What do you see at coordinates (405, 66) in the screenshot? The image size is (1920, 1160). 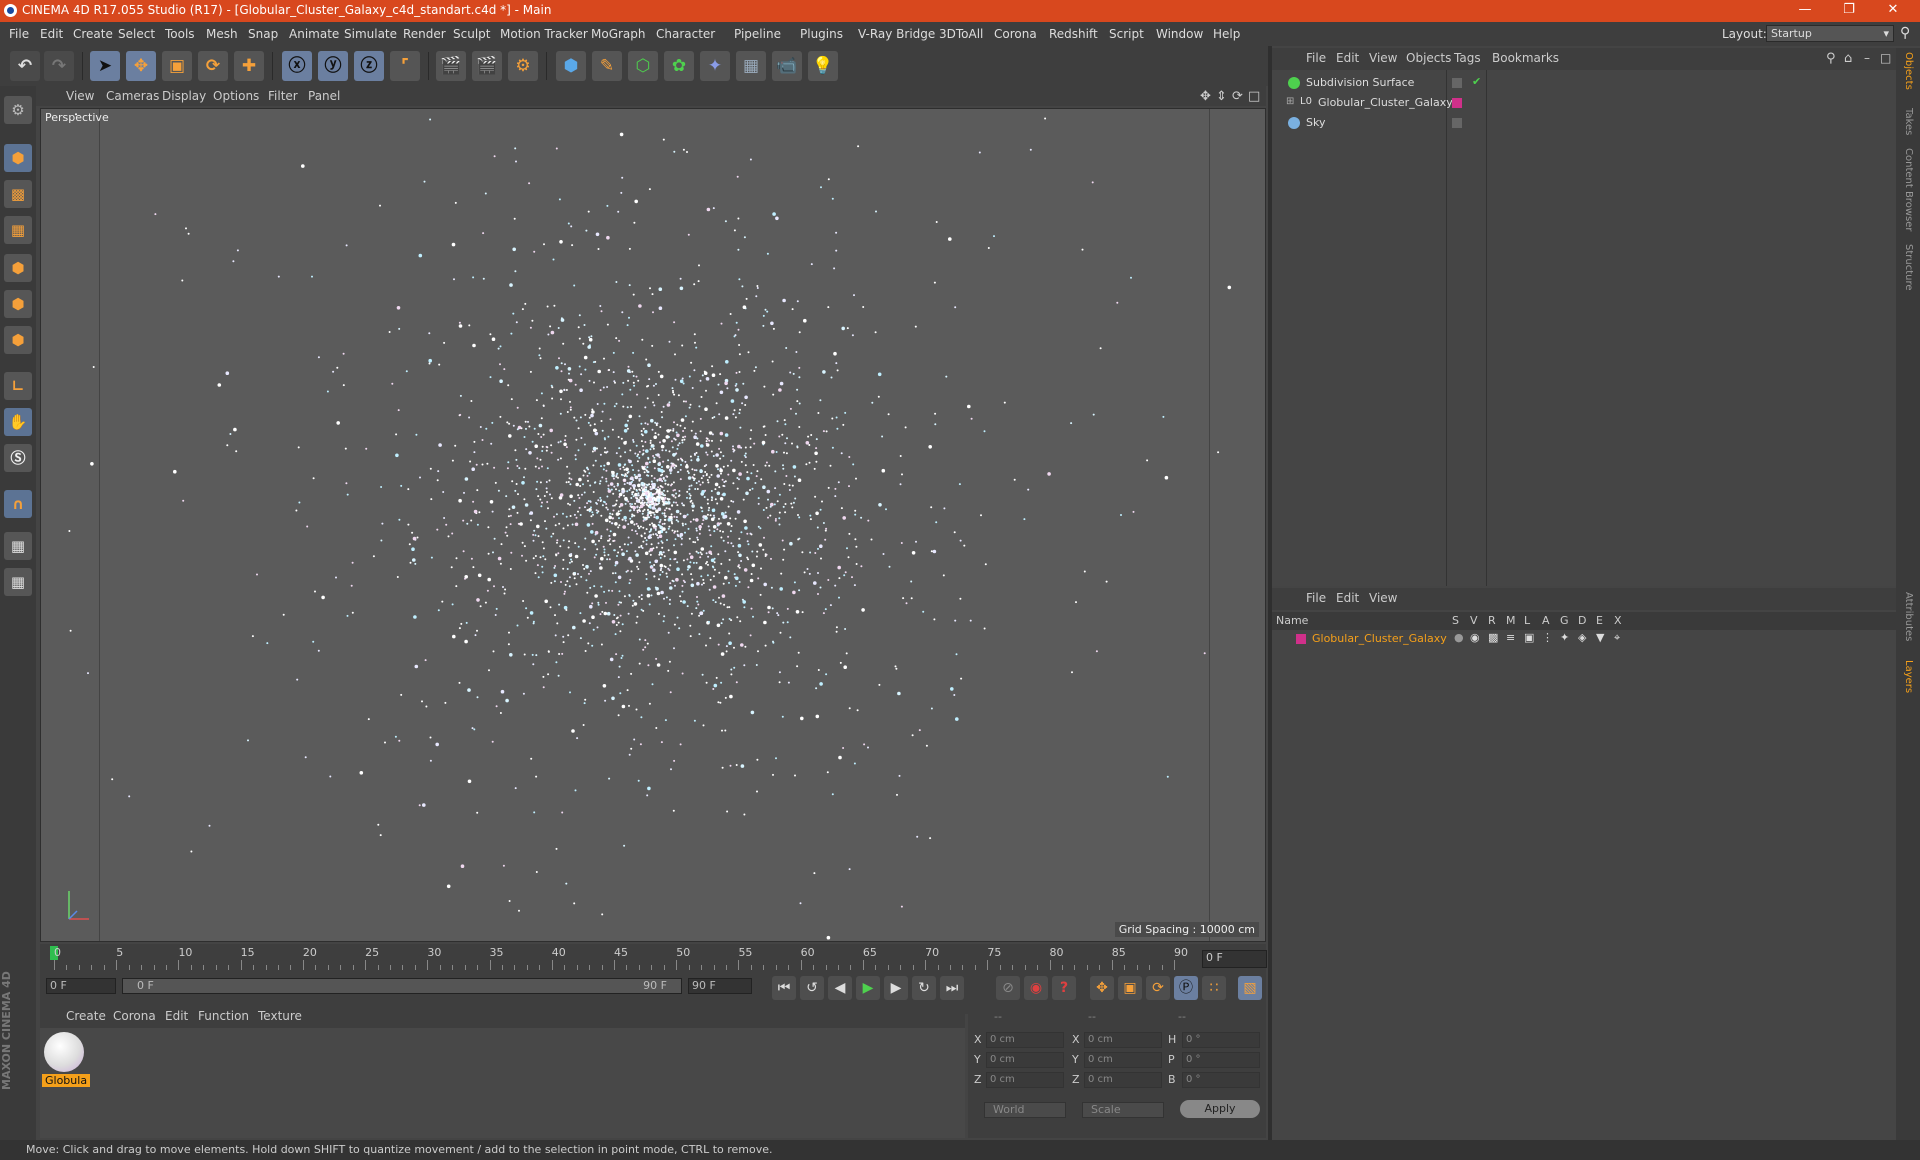 I see `coordinate-system-button: ⌜` at bounding box center [405, 66].